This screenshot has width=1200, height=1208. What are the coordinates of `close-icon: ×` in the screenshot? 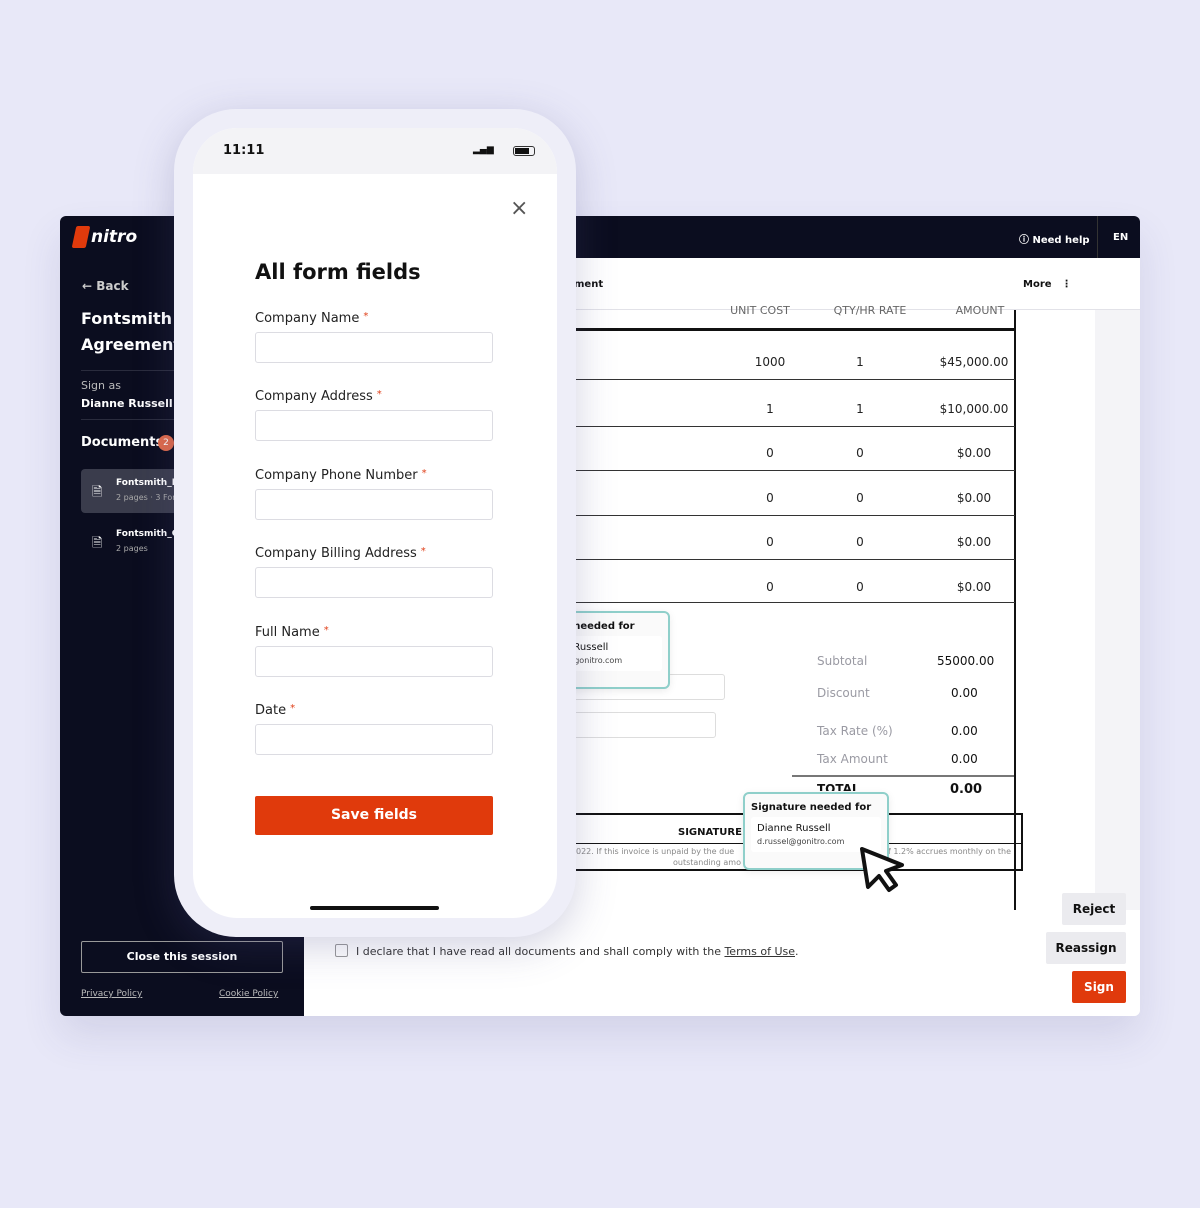 It's located at (519, 208).